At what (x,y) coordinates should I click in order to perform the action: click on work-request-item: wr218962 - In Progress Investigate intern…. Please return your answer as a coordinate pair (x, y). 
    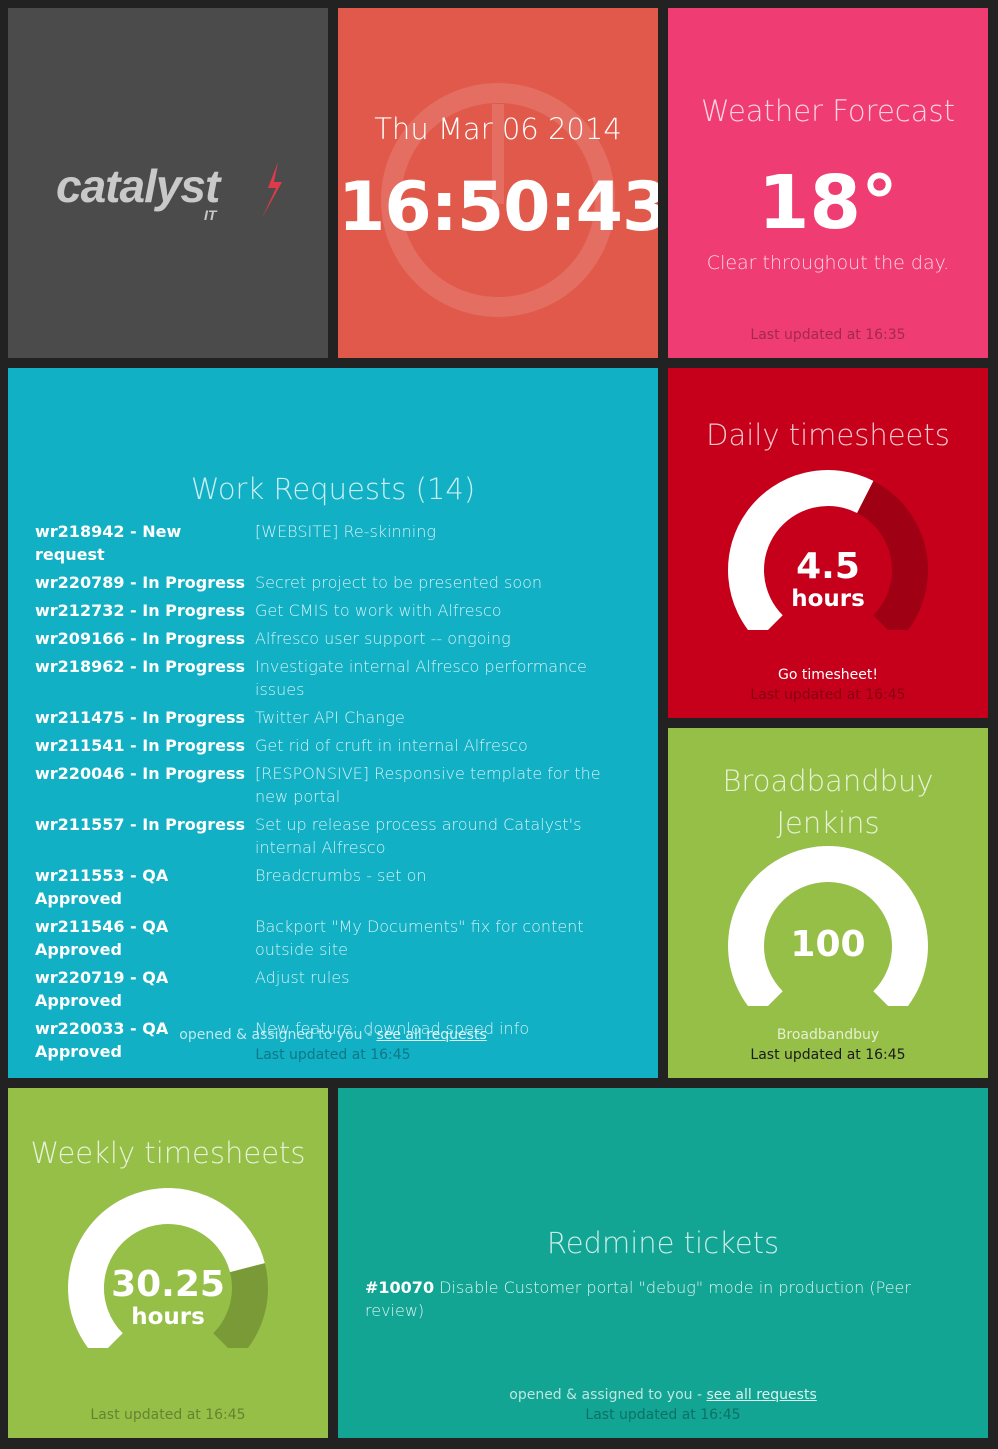
    Looking at the image, I should click on (335, 678).